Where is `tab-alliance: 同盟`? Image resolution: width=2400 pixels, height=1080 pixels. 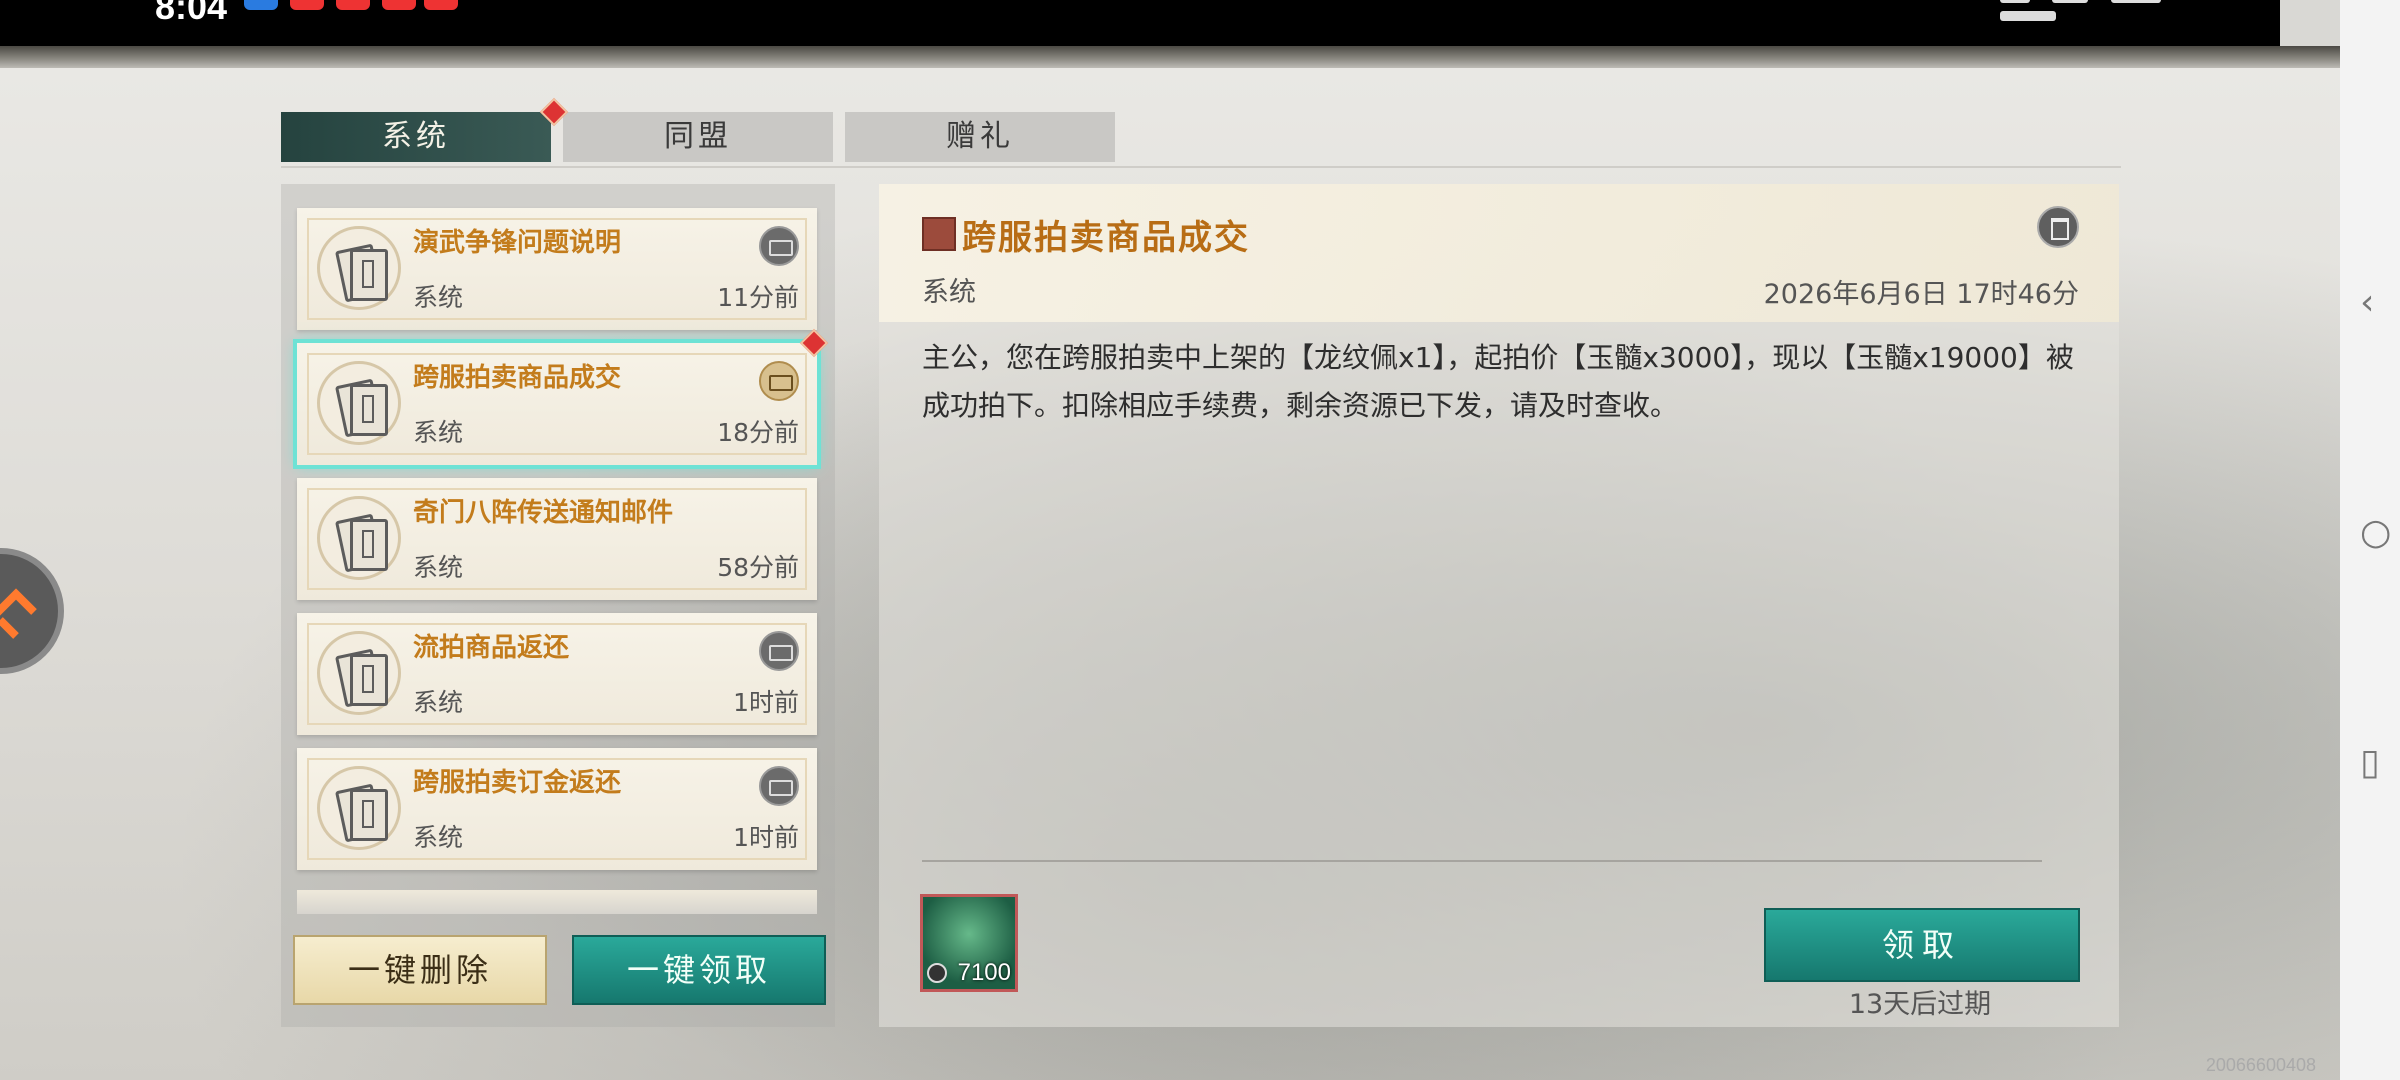
tab-alliance: 同盟 is located at coordinates (698, 137).